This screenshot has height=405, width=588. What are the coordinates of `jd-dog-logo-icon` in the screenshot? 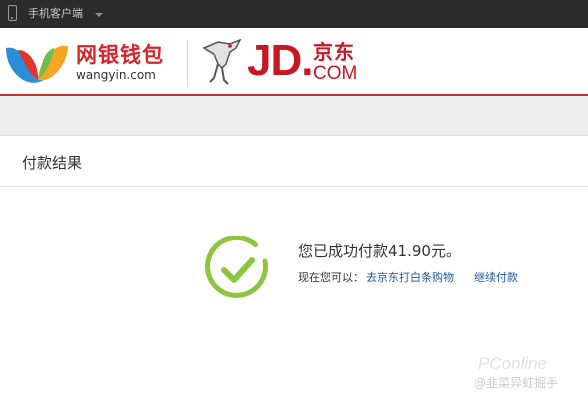 It's located at (222, 61).